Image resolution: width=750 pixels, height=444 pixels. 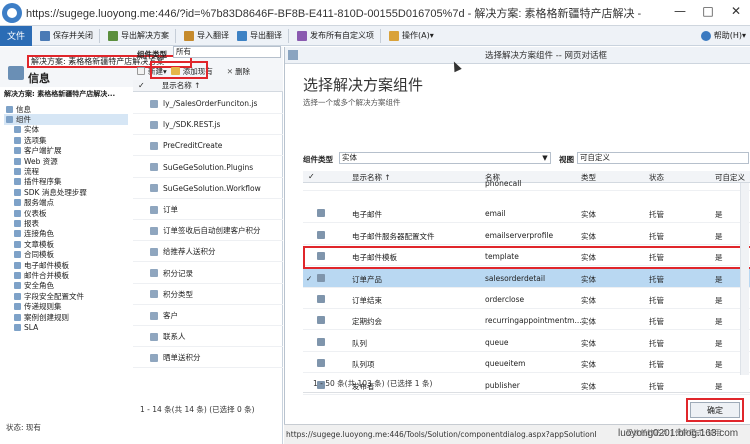 I want to click on nav-item-9: 服务端点, so click(x=66, y=203).